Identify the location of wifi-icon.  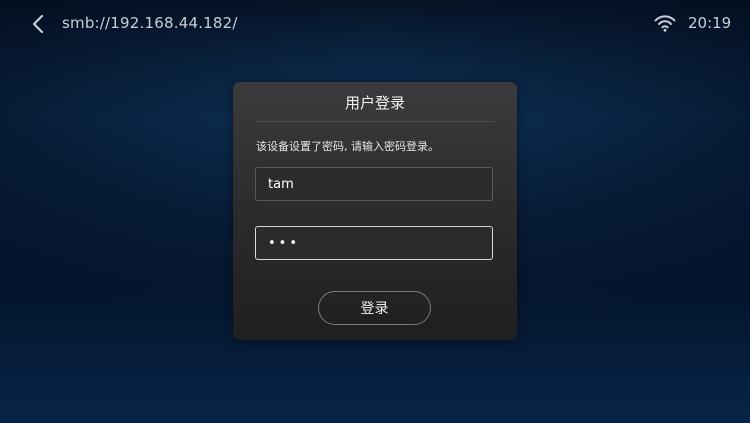
(665, 23).